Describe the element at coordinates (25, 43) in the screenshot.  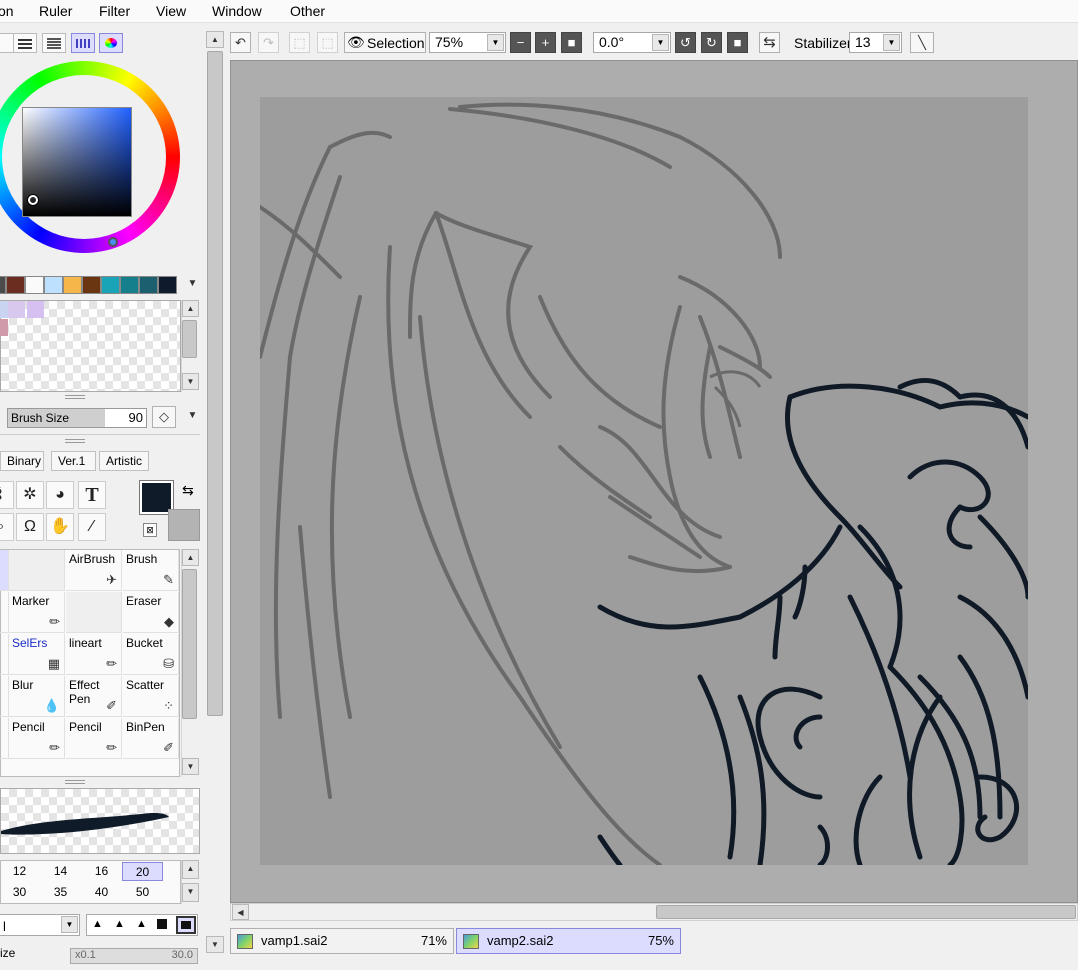
I see `color-mode-rgb-button` at that location.